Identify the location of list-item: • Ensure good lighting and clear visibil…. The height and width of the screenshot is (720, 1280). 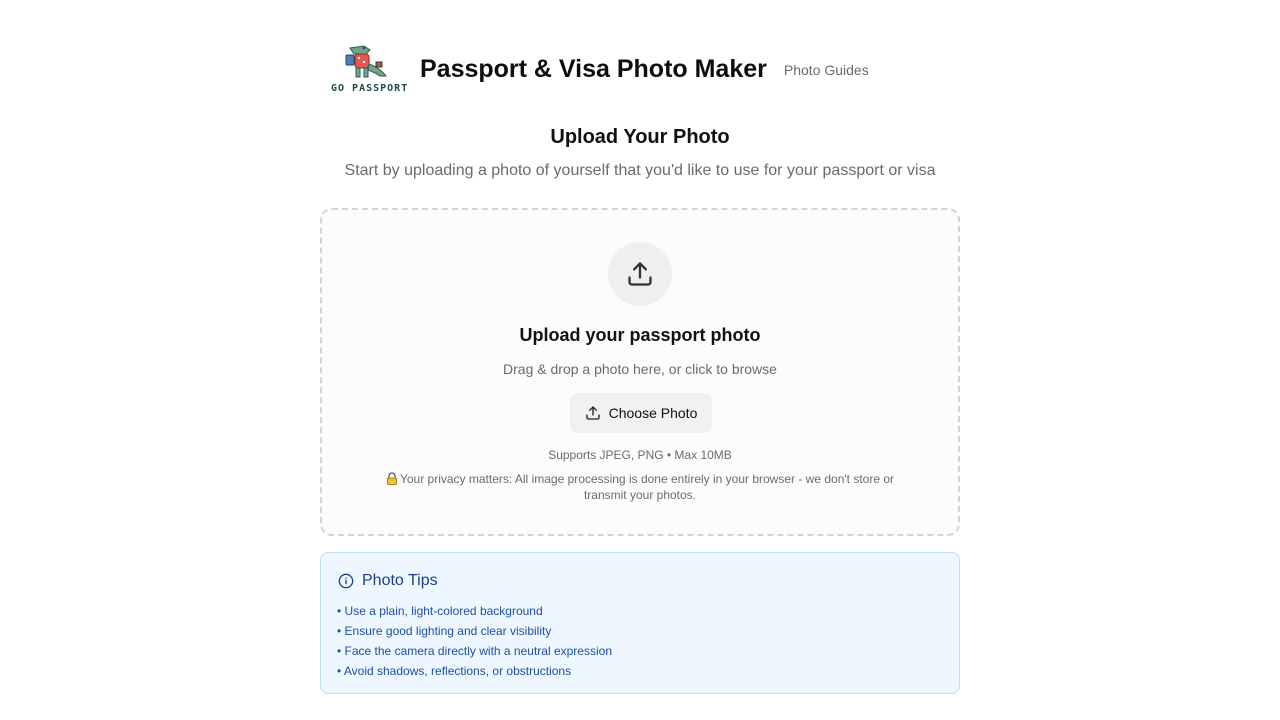
(444, 631).